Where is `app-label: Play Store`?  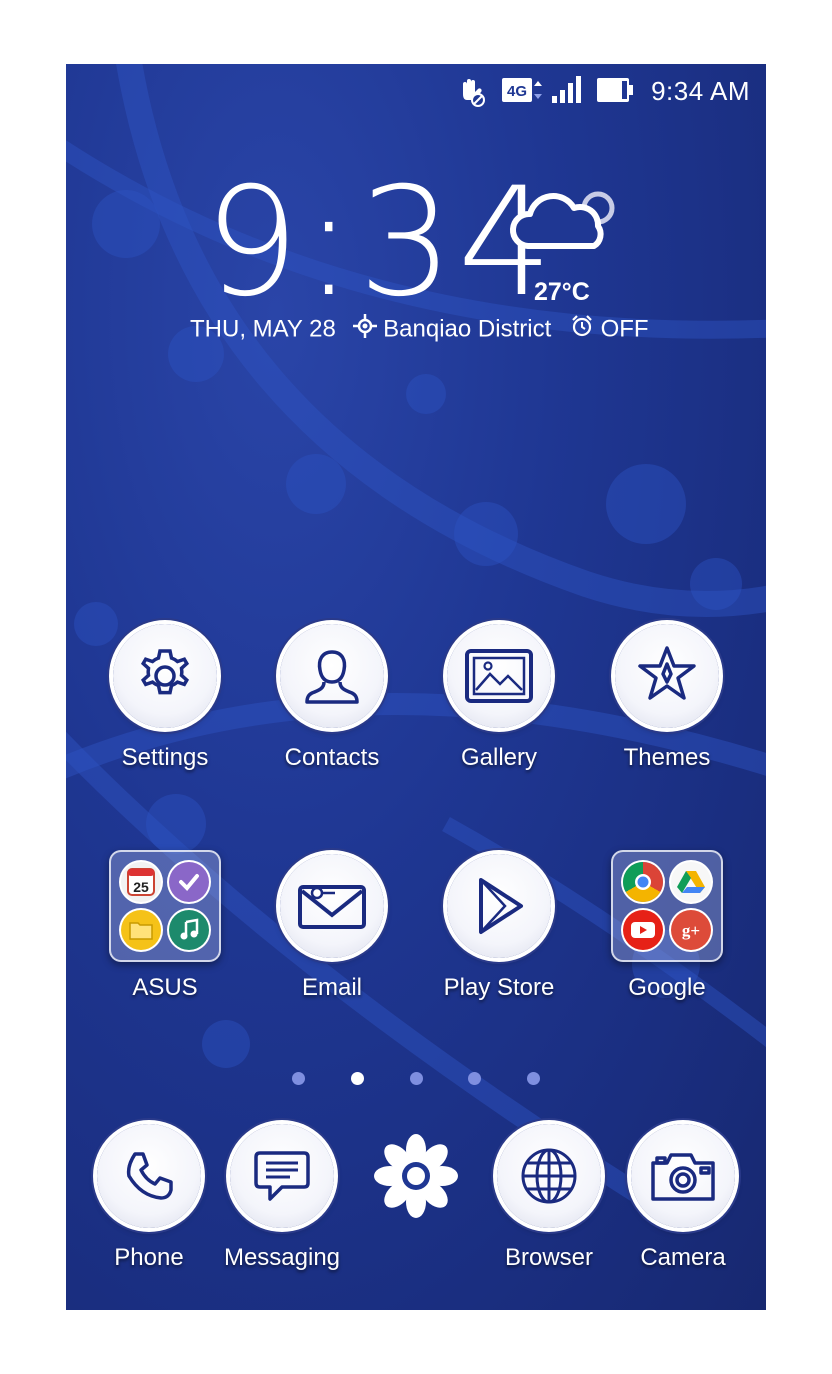
app-label: Play Store is located at coordinates (499, 987).